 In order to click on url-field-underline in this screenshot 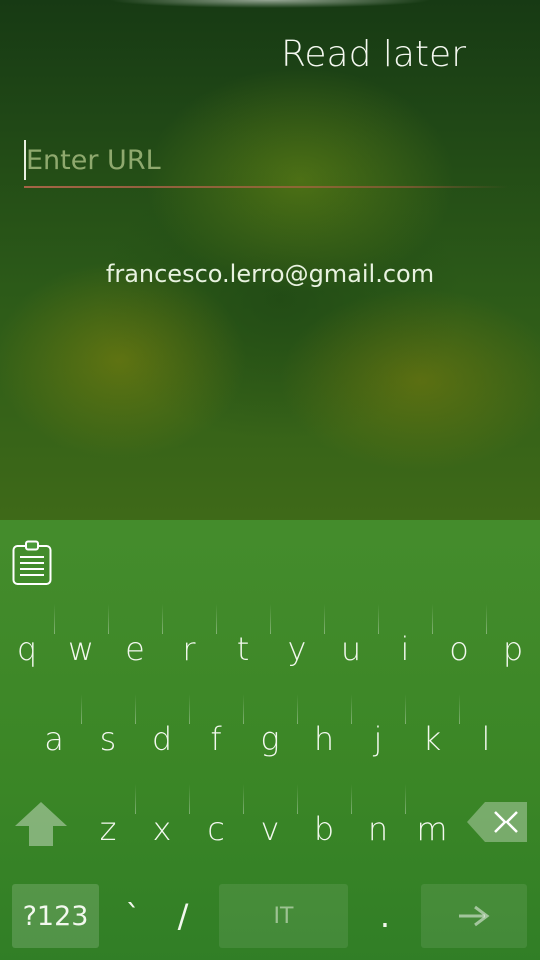, I will do `click(266, 187)`.